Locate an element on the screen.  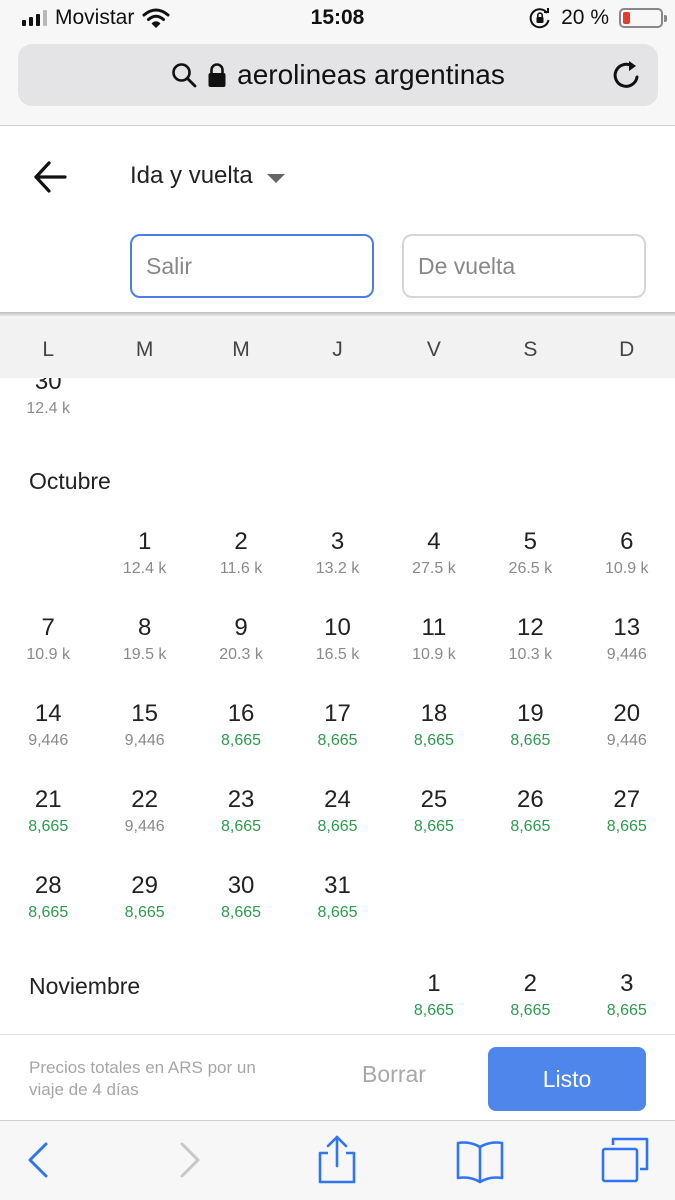
calendar-day: 2 11.6 k is located at coordinates (241, 563).